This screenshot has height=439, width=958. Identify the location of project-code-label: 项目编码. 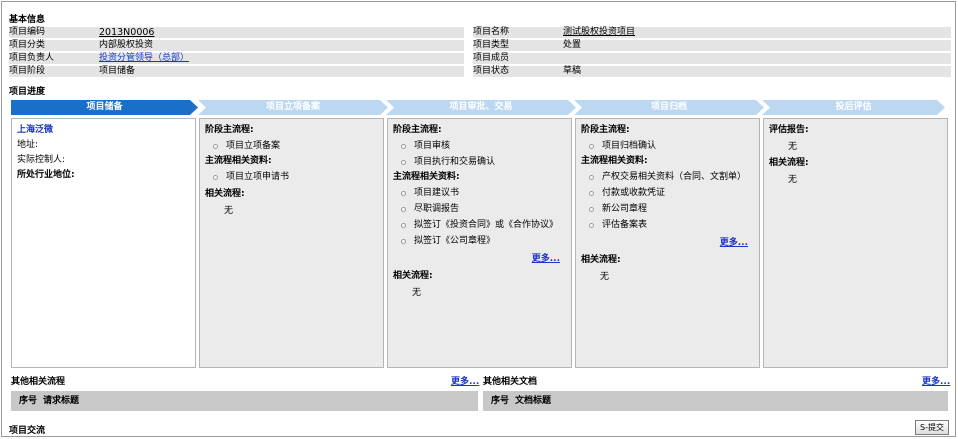
(27, 32).